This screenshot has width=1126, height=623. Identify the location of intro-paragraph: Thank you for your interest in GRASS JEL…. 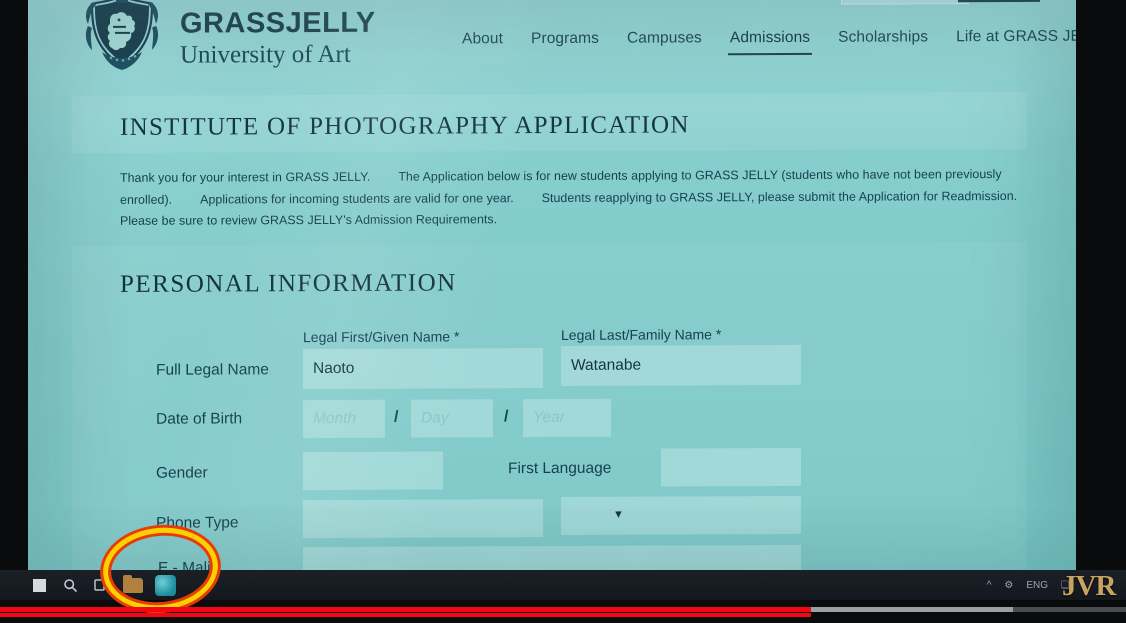
(575, 198).